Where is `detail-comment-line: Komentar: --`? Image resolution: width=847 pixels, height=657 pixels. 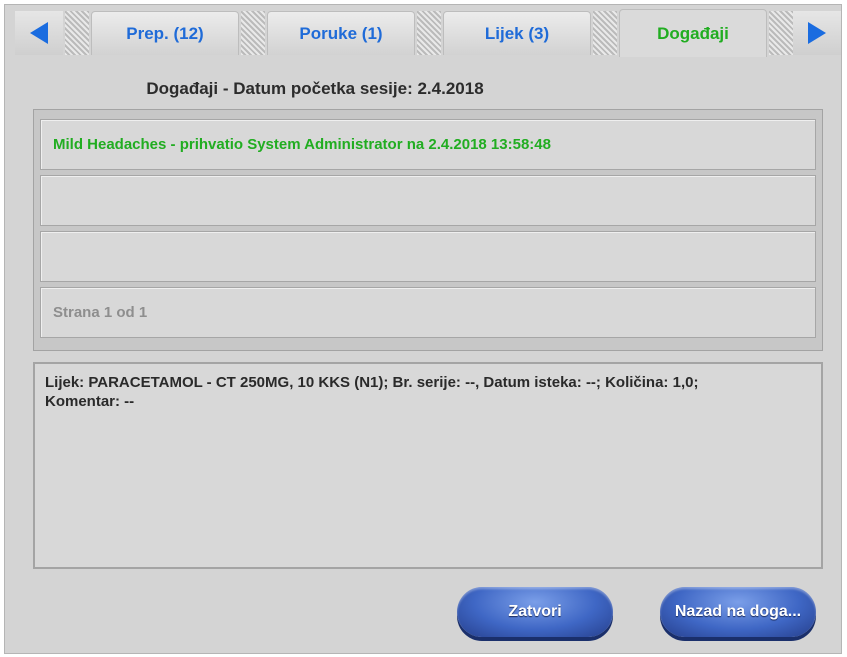 detail-comment-line: Komentar: -- is located at coordinates (90, 401).